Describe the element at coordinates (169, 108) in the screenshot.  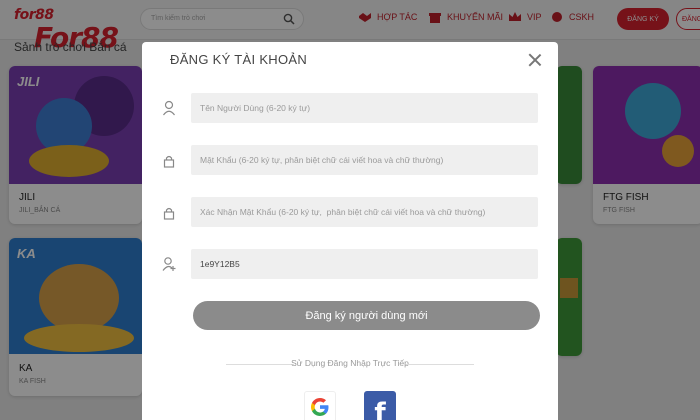
I see `user-icon` at that location.